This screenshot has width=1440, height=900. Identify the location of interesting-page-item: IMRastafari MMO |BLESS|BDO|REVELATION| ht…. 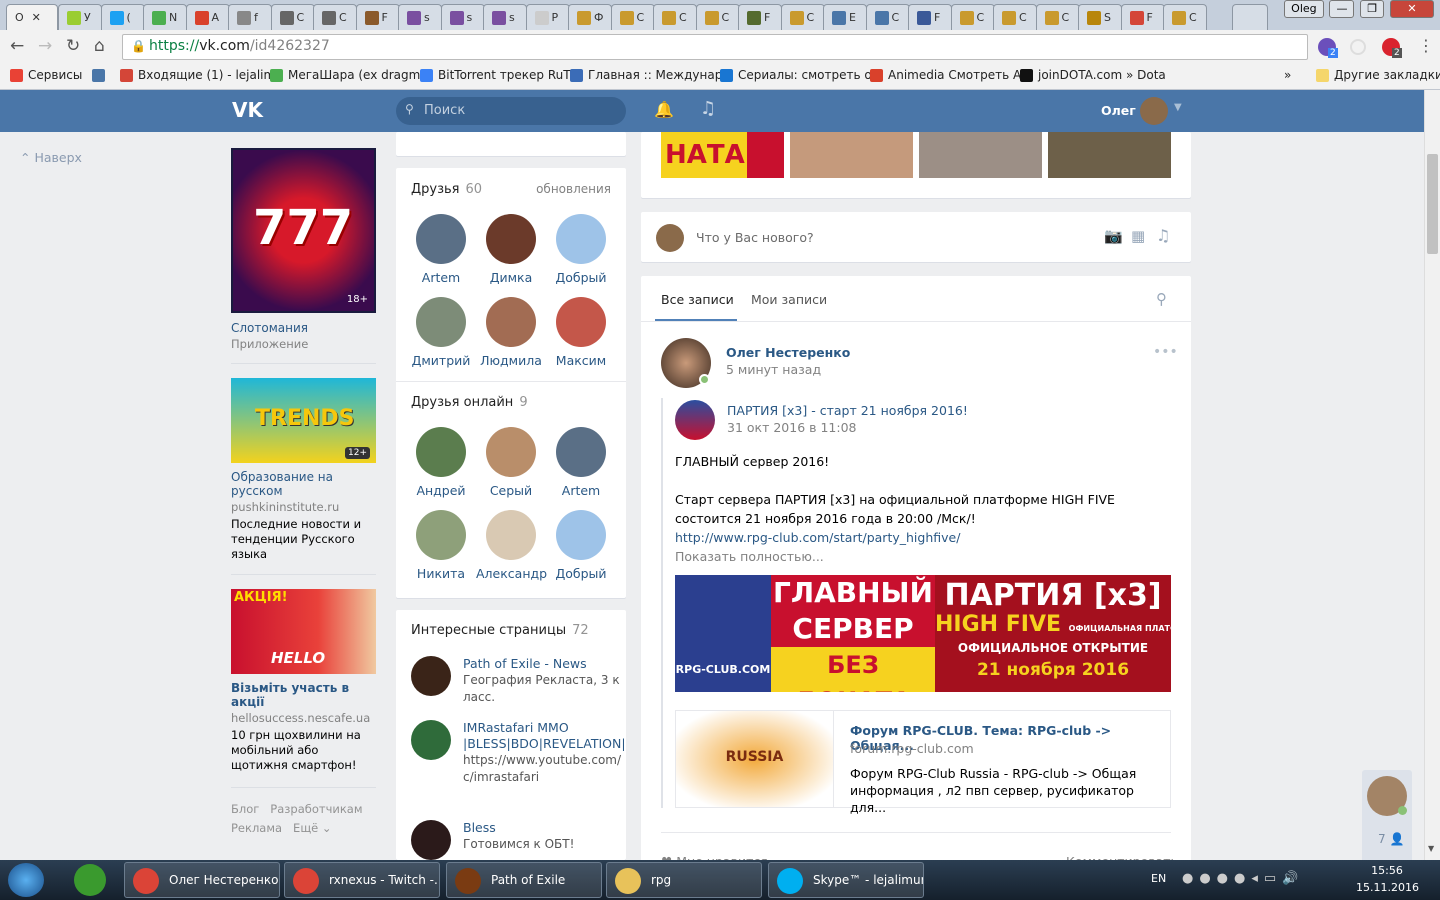
(518, 753).